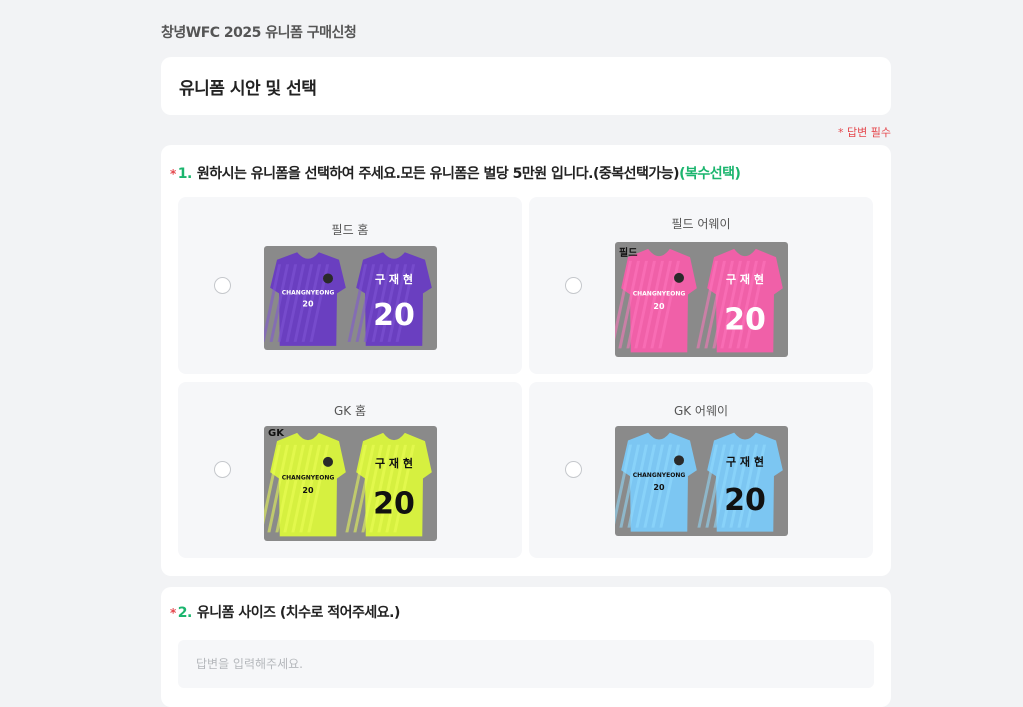 The height and width of the screenshot is (707, 1023). What do you see at coordinates (185, 174) in the screenshot?
I see `question-number: 1.` at bounding box center [185, 174].